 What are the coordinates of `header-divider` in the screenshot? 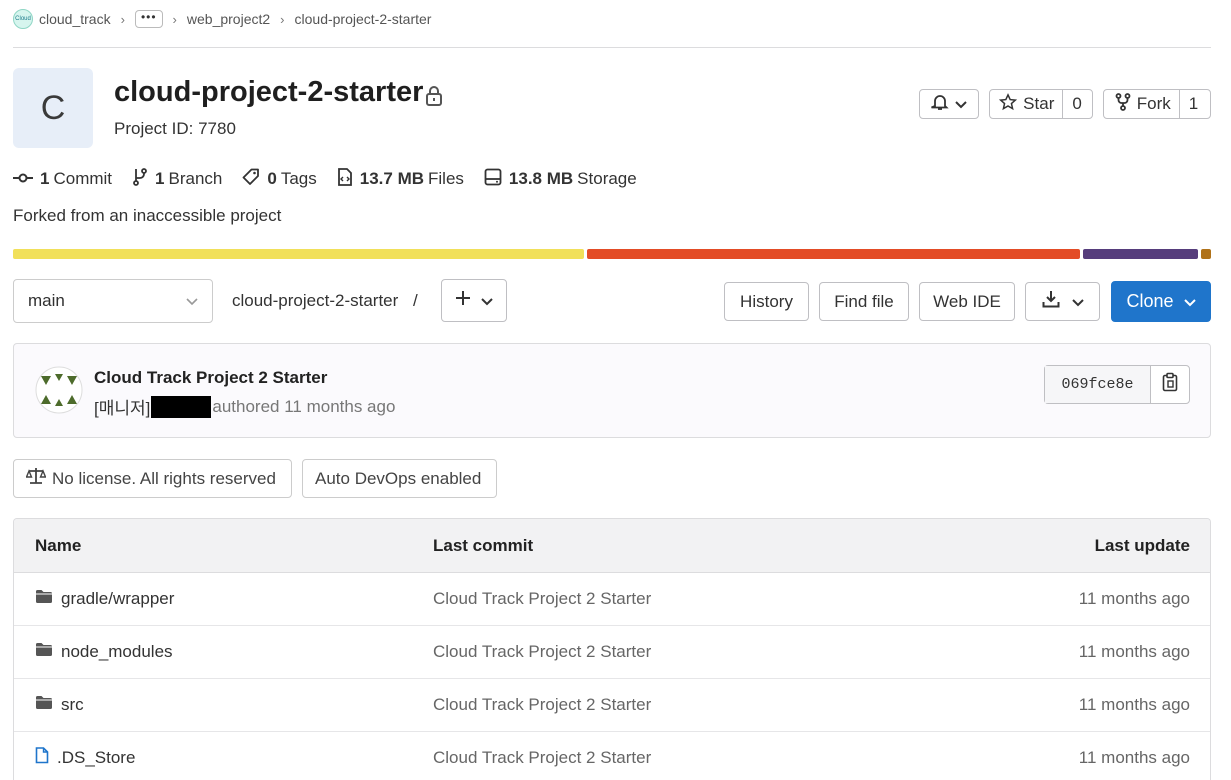 It's located at (612, 47).